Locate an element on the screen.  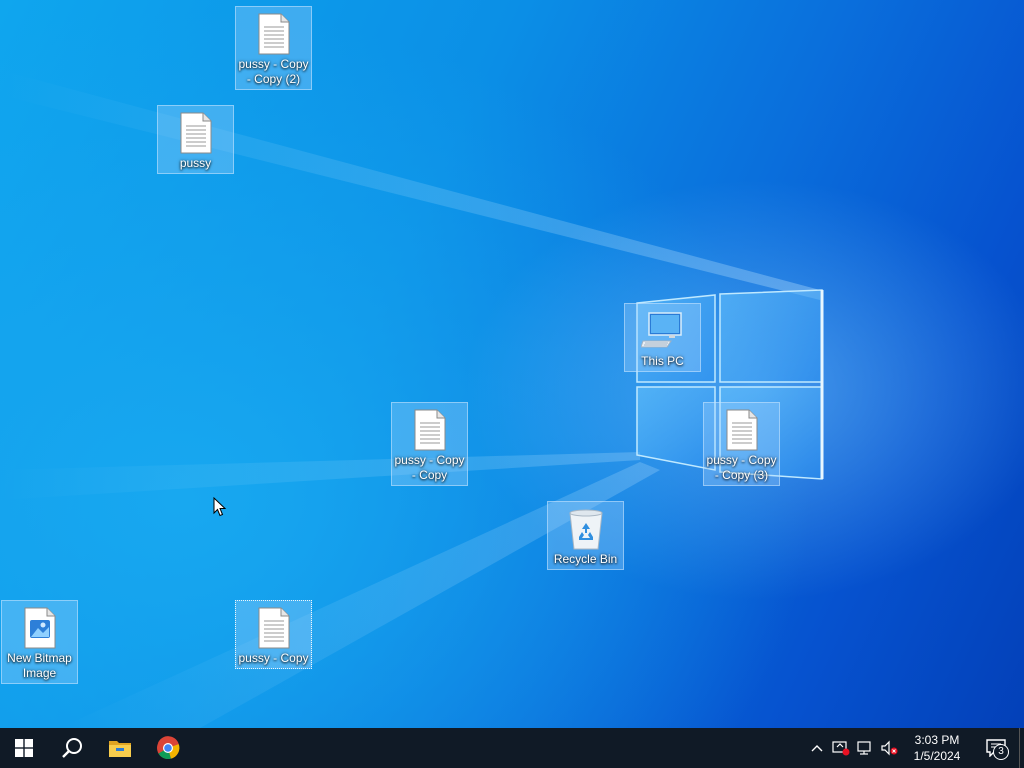
search-icon is located at coordinates (72, 748).